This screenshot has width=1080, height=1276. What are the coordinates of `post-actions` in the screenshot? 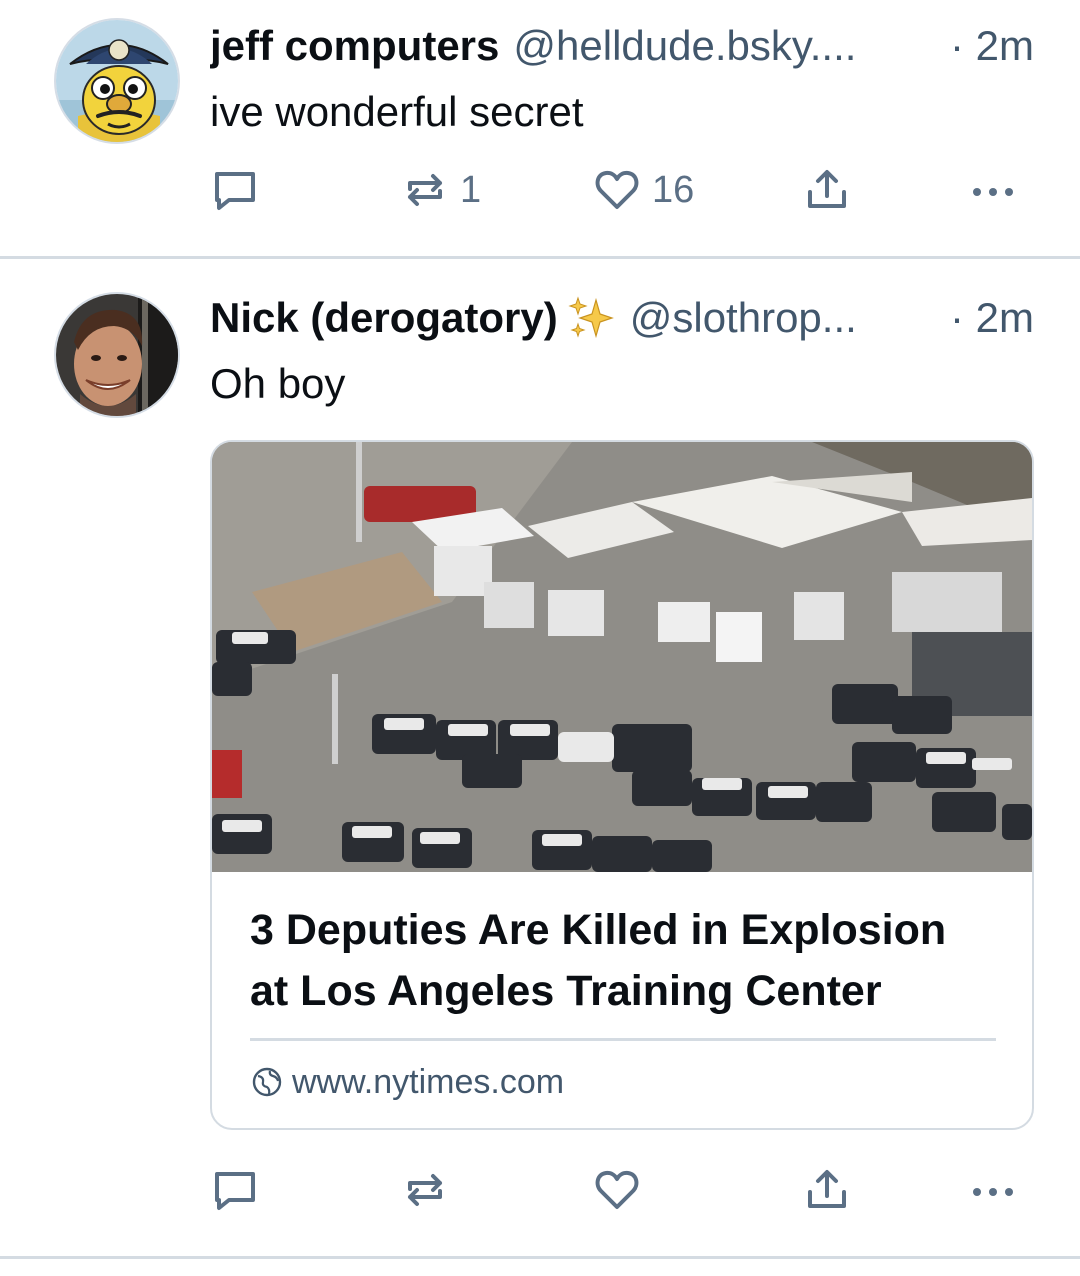 It's located at (622, 1190).